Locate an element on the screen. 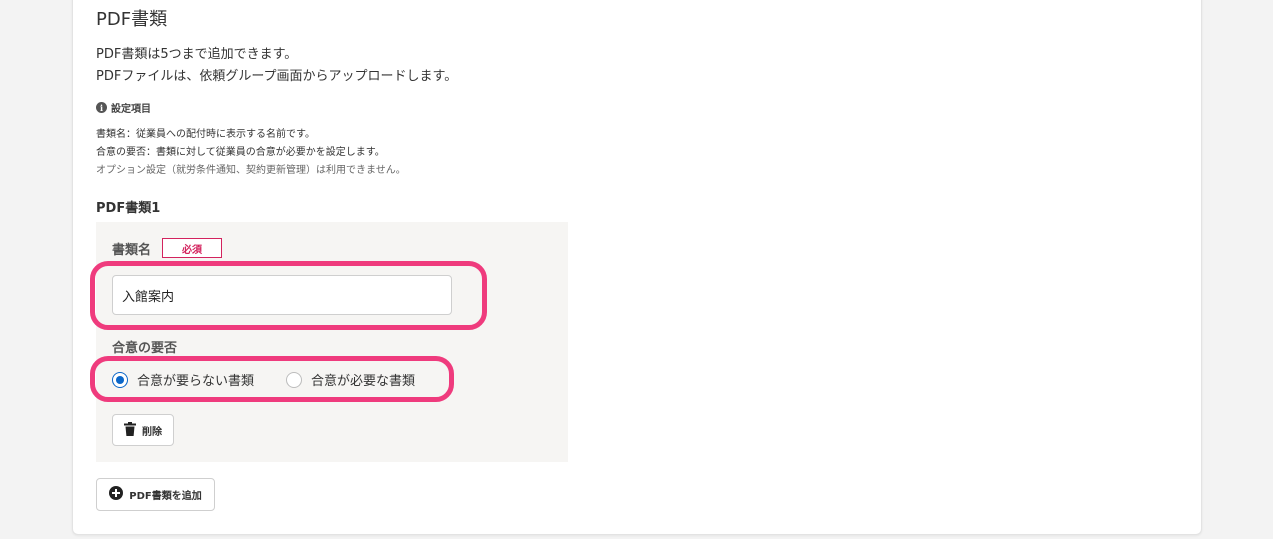 This screenshot has height=539, width=1273. consent-option-required: 合意が必要な書類 is located at coordinates (350, 379).